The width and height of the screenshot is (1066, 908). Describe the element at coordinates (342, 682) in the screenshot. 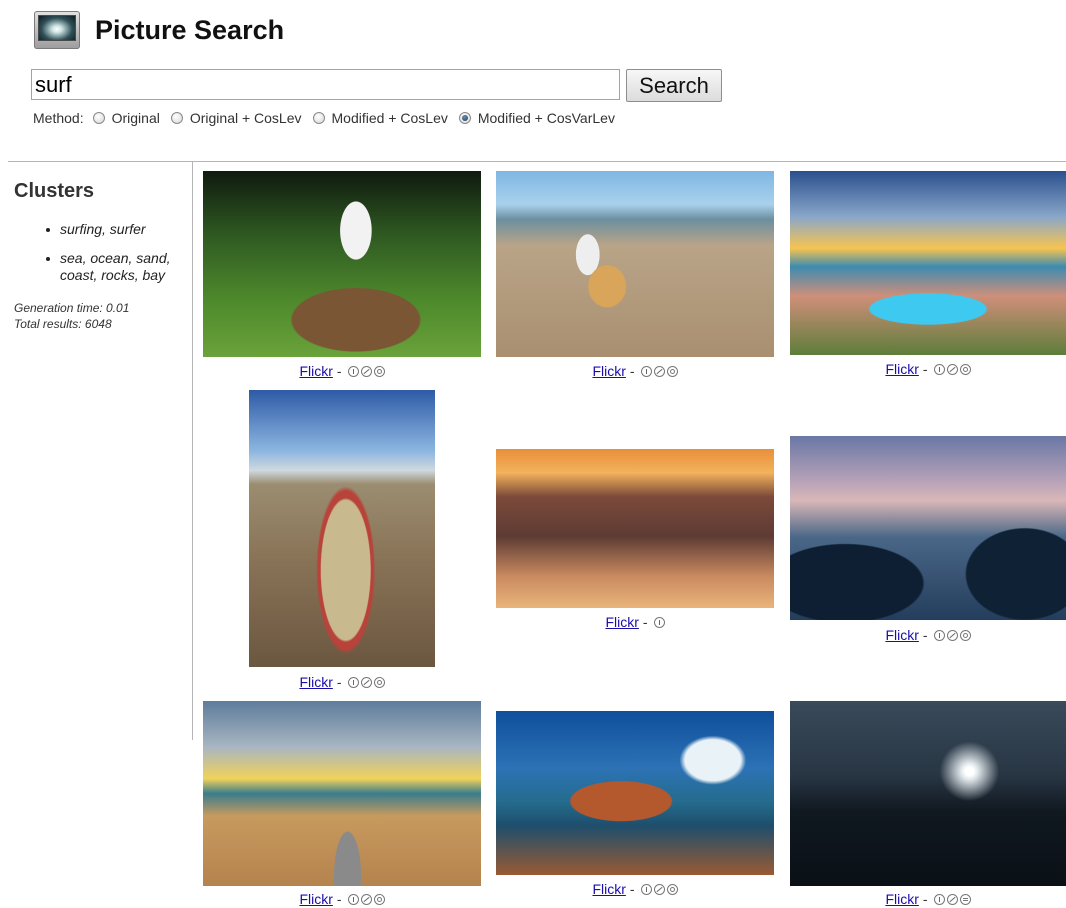

I see `result-caption-4: Flickr -` at that location.